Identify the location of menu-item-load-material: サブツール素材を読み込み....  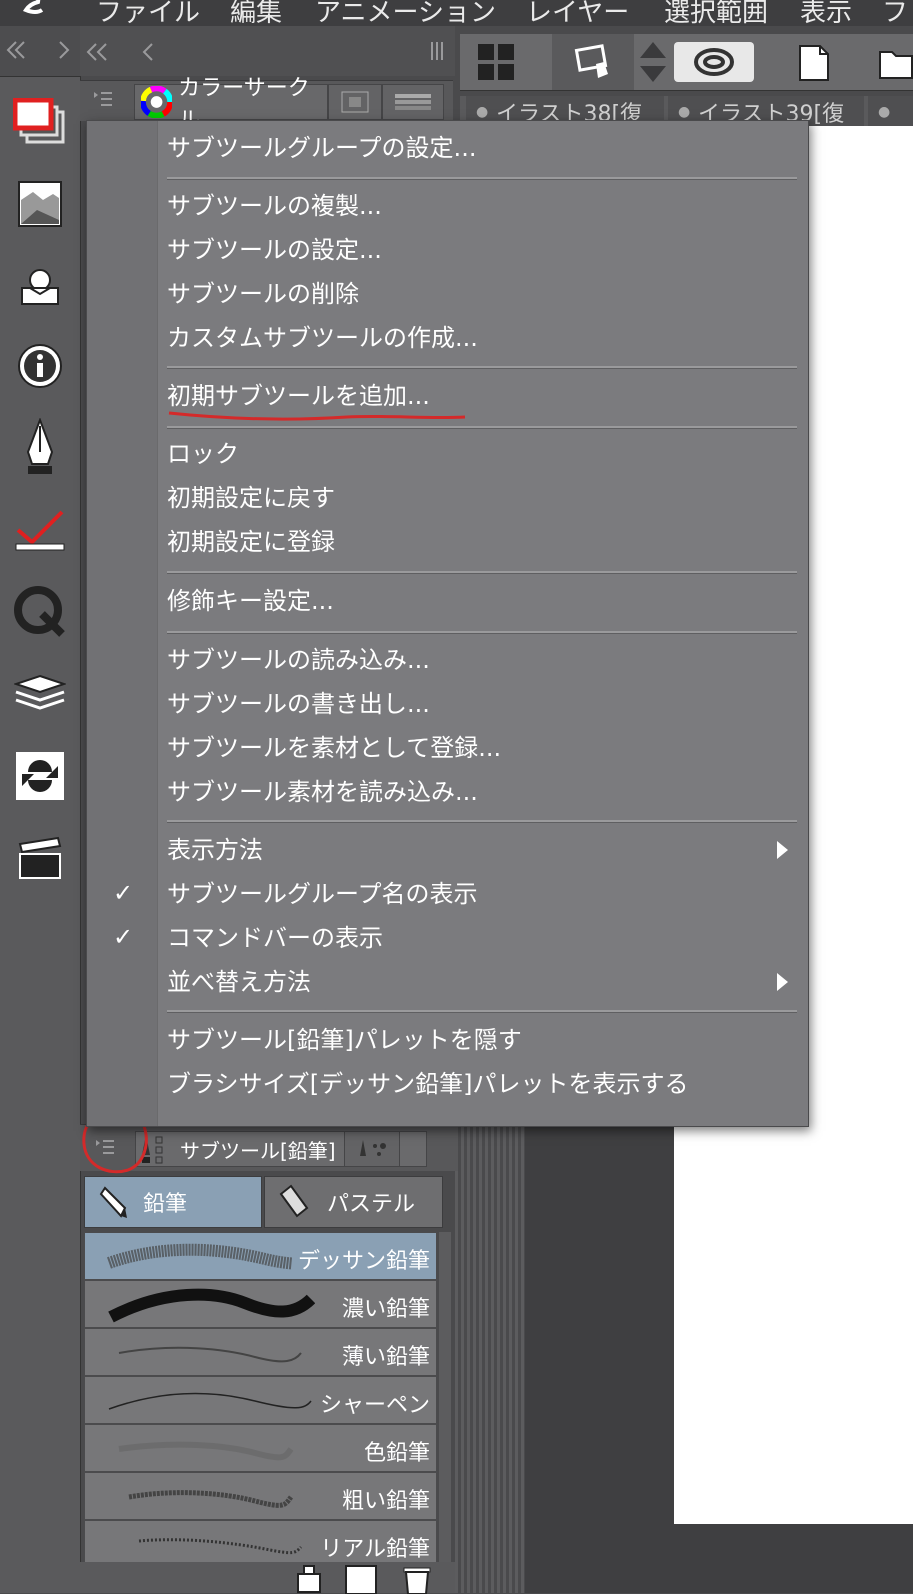
(322, 792).